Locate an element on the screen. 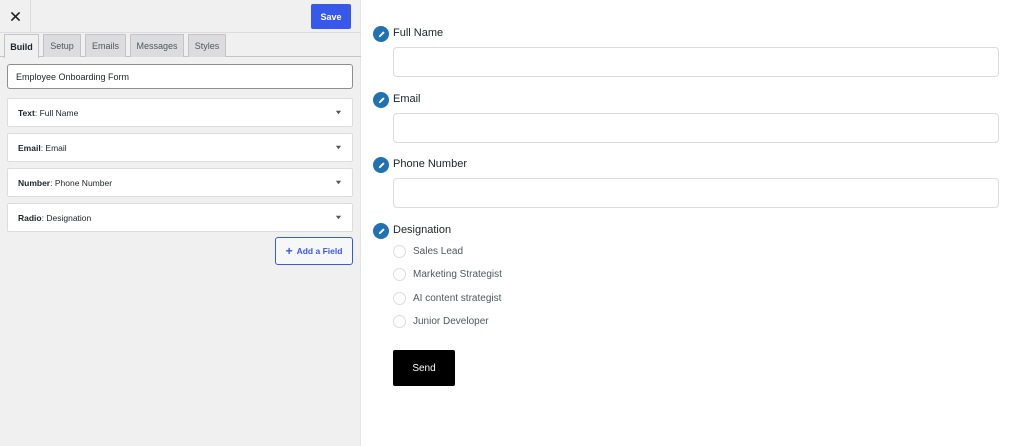 The image size is (1024, 446). tab-styles: Styles is located at coordinates (207, 45).